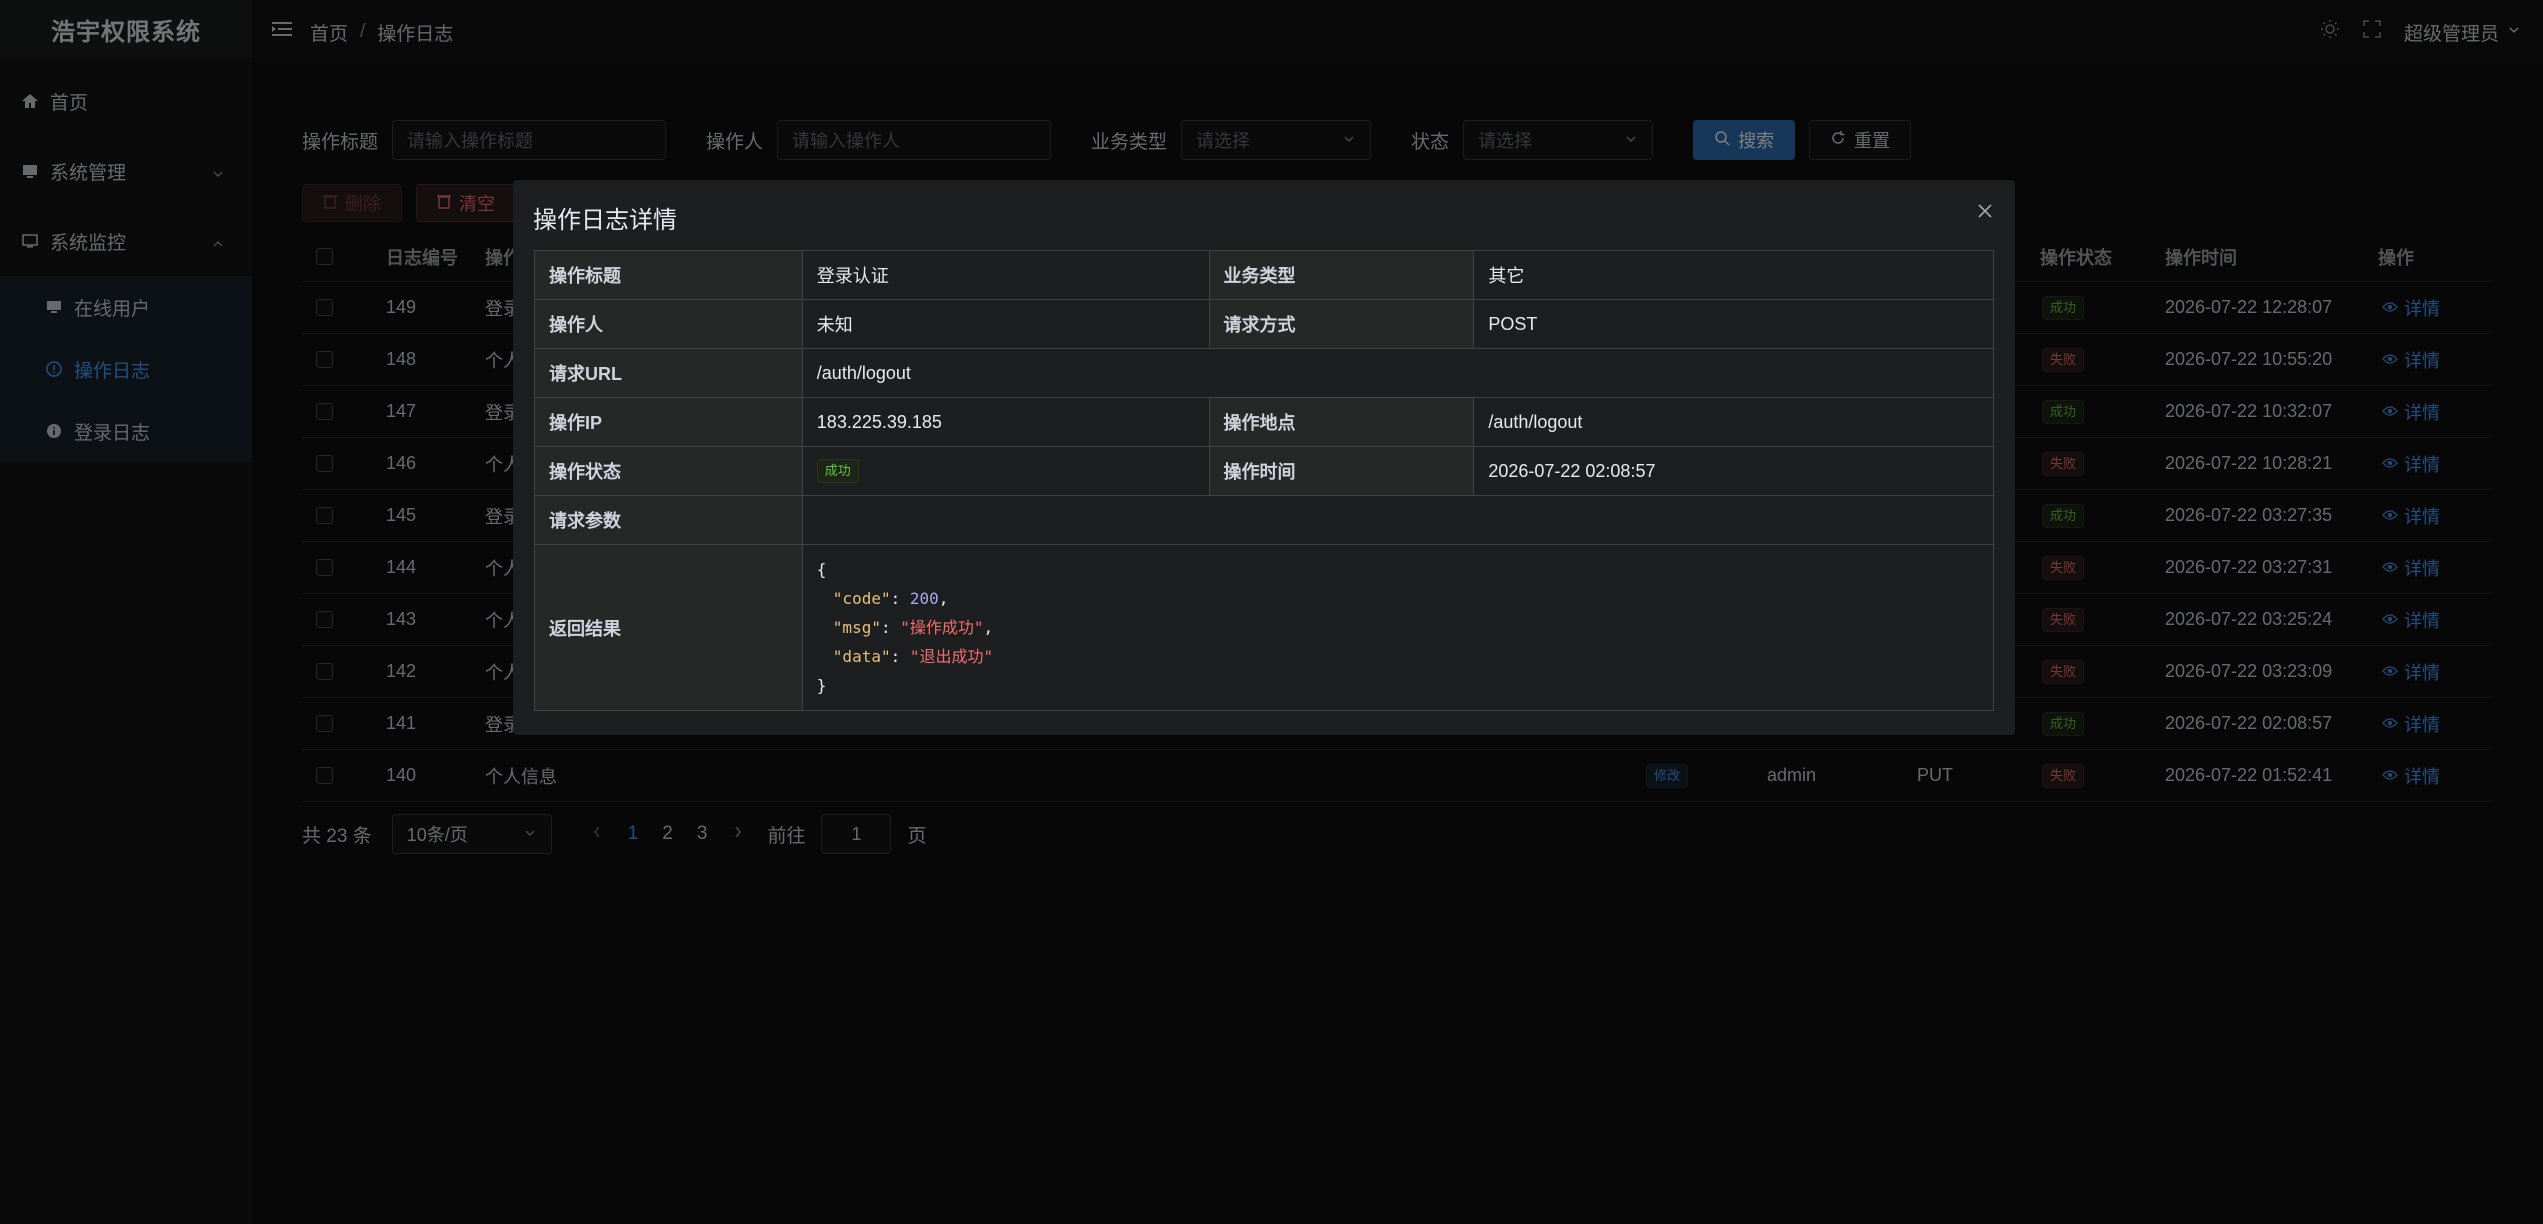  Describe the element at coordinates (856, 627) in the screenshot. I see `json-key: "msg"` at that location.